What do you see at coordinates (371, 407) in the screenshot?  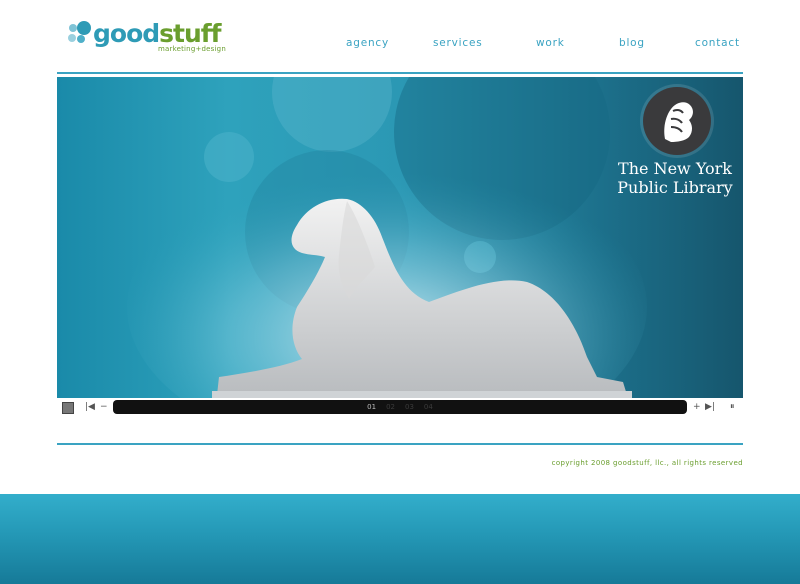 I see `page-link-1: 01` at bounding box center [371, 407].